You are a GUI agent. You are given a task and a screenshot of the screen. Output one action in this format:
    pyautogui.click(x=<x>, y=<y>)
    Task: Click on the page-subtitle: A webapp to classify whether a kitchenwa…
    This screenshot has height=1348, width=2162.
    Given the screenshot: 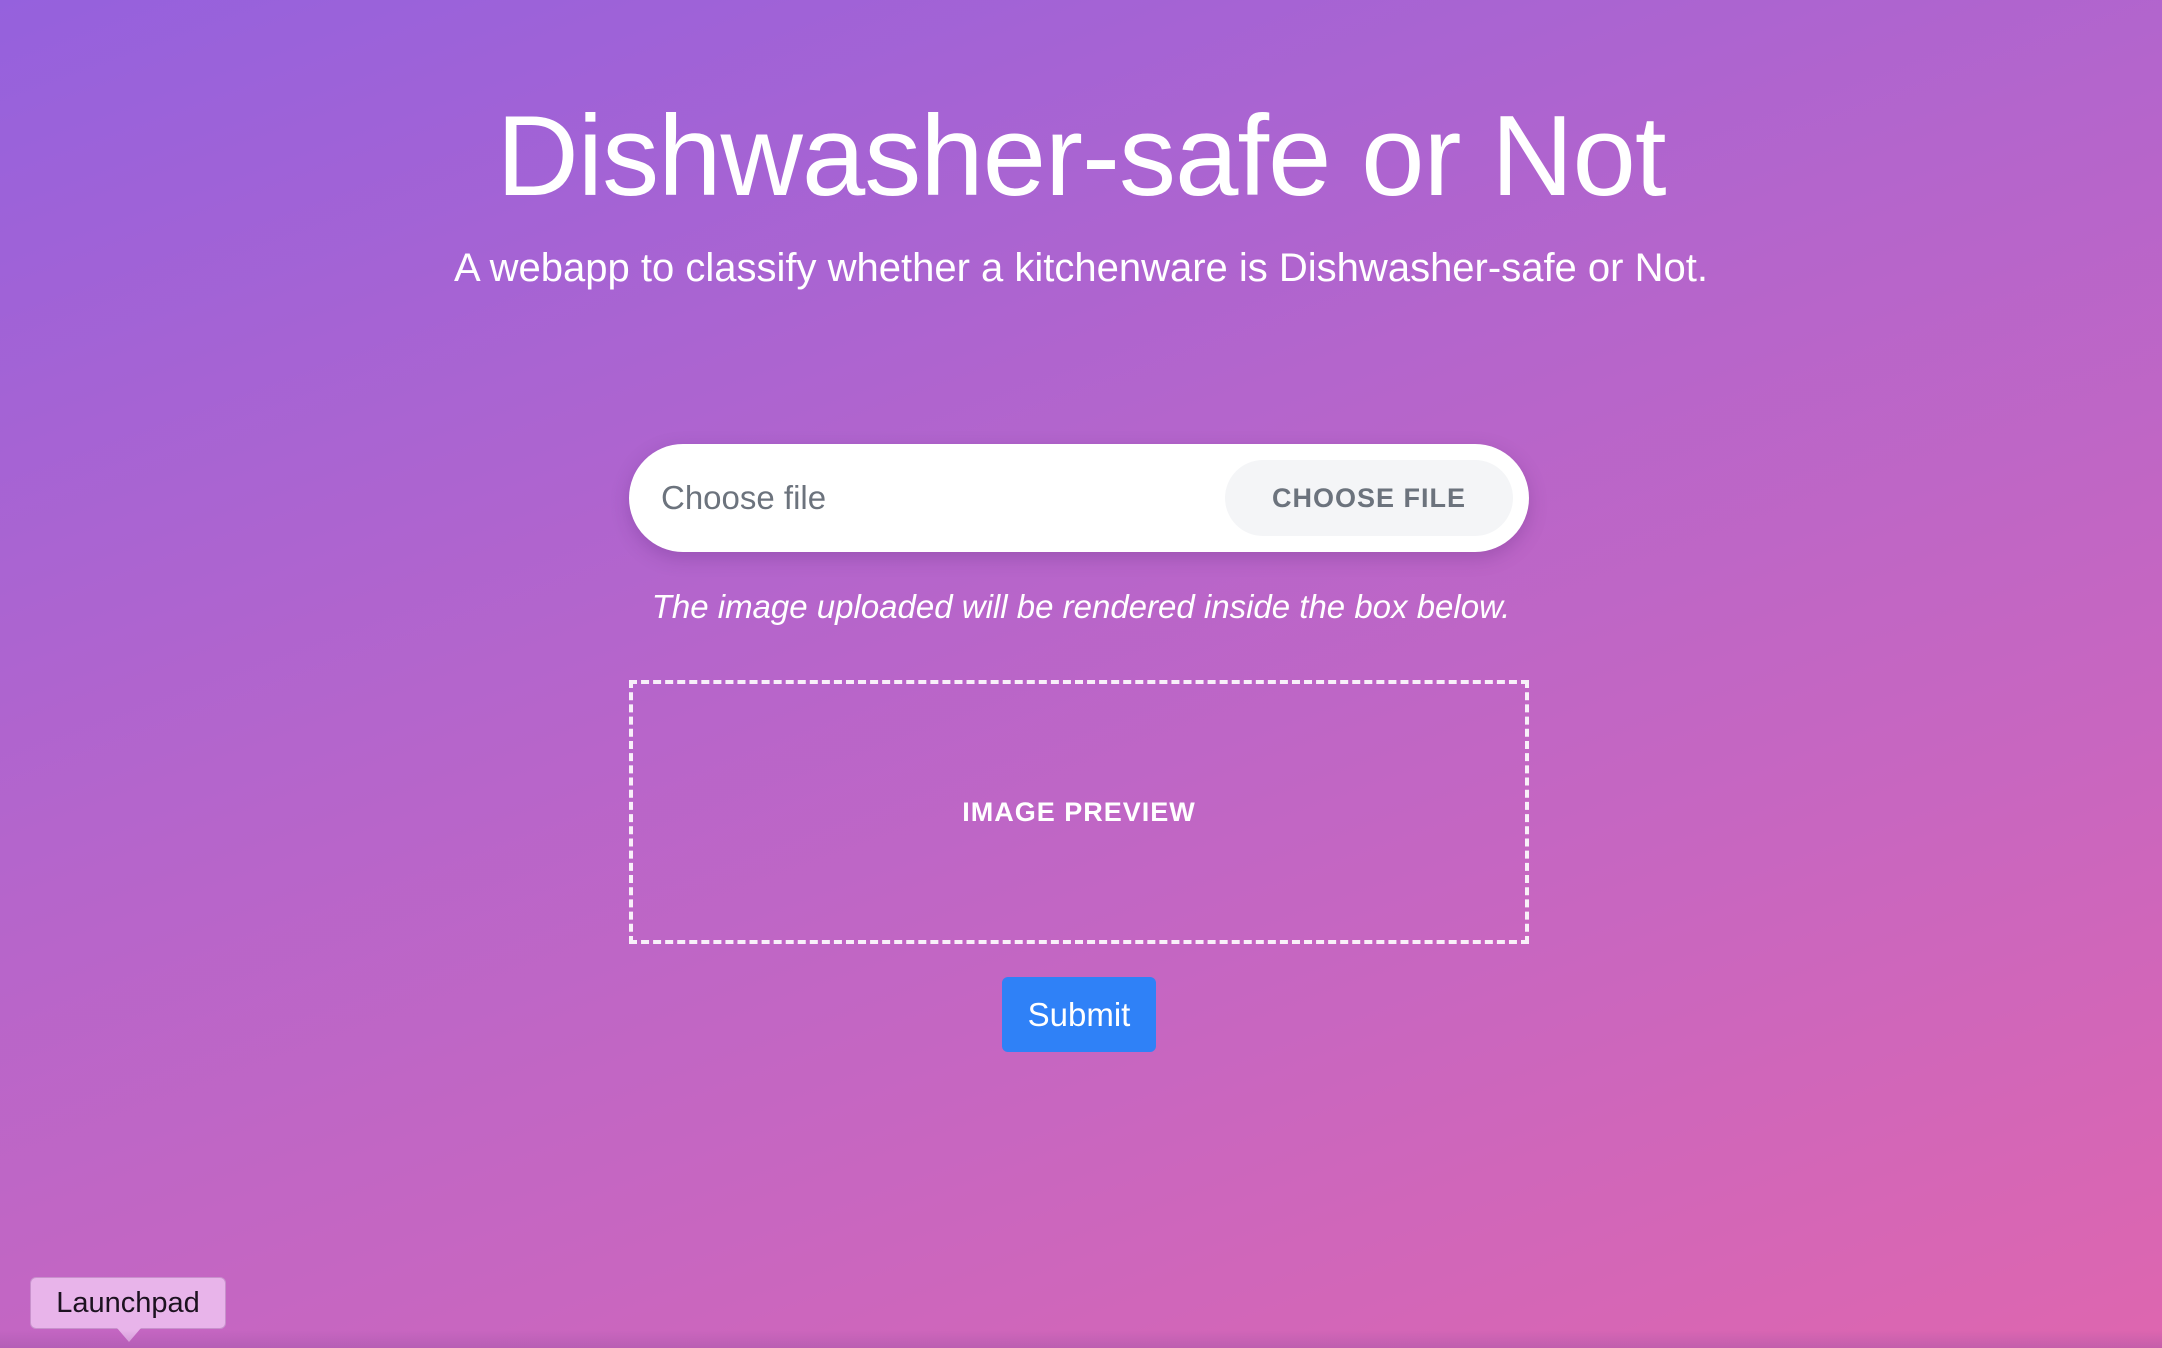 What is the action you would take?
    pyautogui.click(x=1081, y=268)
    